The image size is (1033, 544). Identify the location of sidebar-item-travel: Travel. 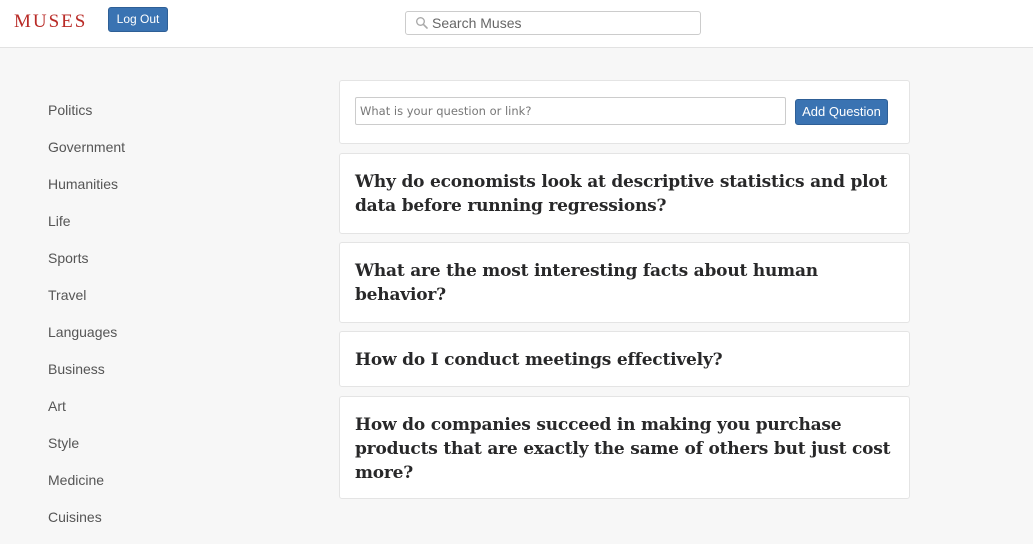
(148, 303).